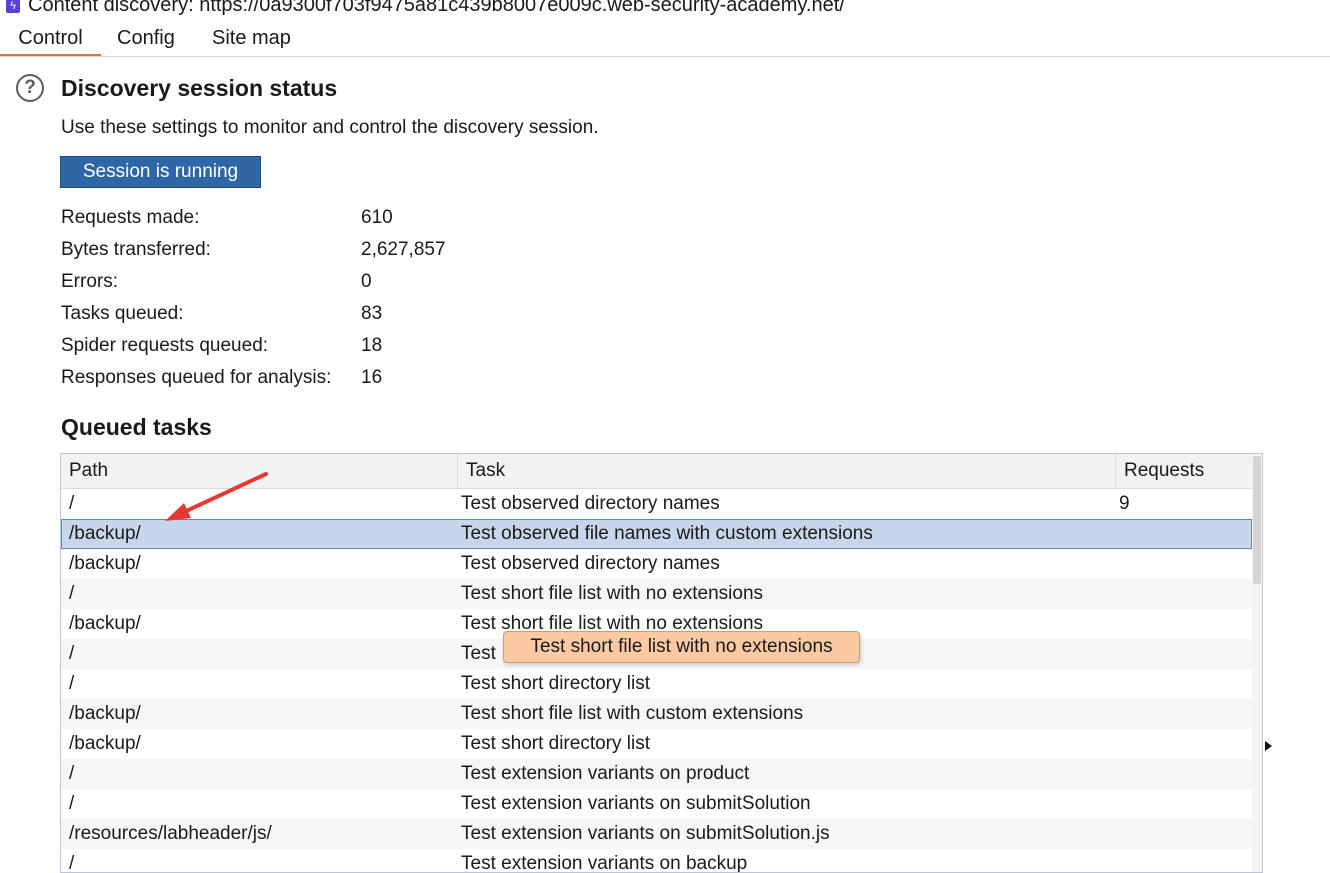  I want to click on stat-label: Requests made:, so click(130, 217).